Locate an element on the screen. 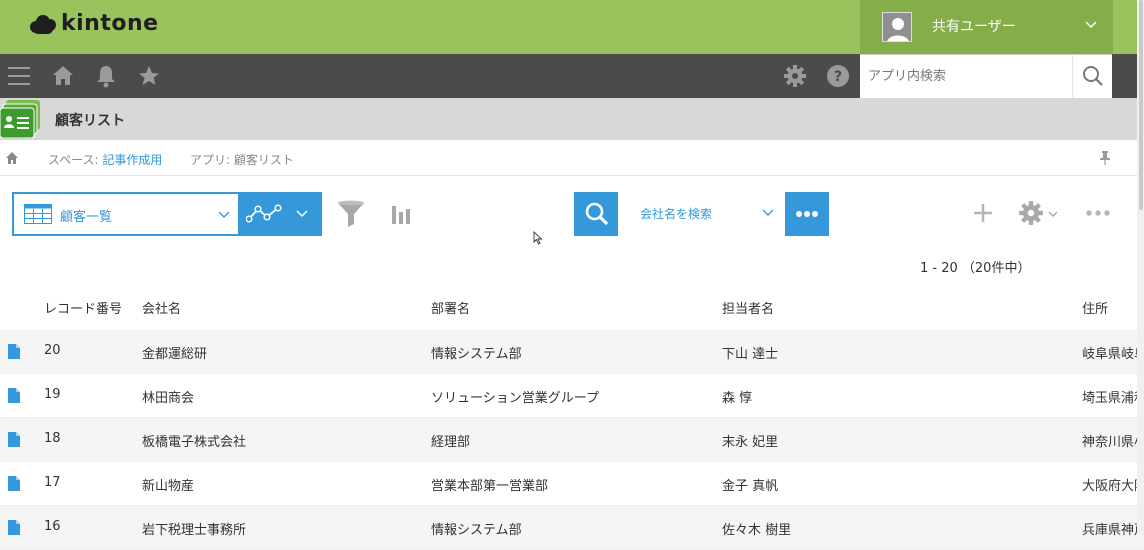 Image resolution: width=1144 pixels, height=550 pixels. kintone-logo: kintone is located at coordinates (93, 23).